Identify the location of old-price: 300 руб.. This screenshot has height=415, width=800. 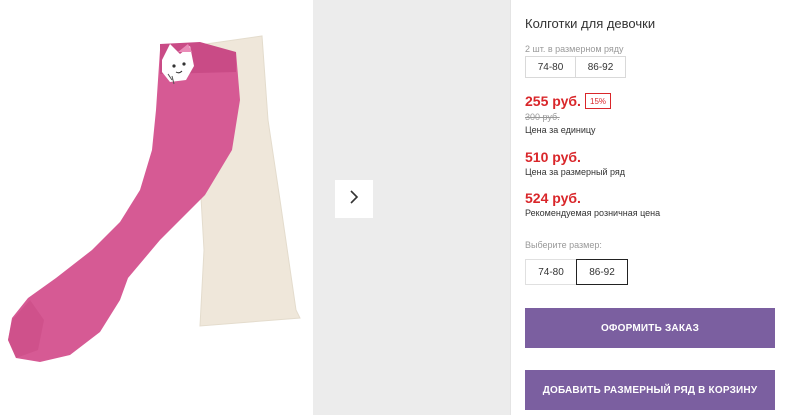
(542, 117).